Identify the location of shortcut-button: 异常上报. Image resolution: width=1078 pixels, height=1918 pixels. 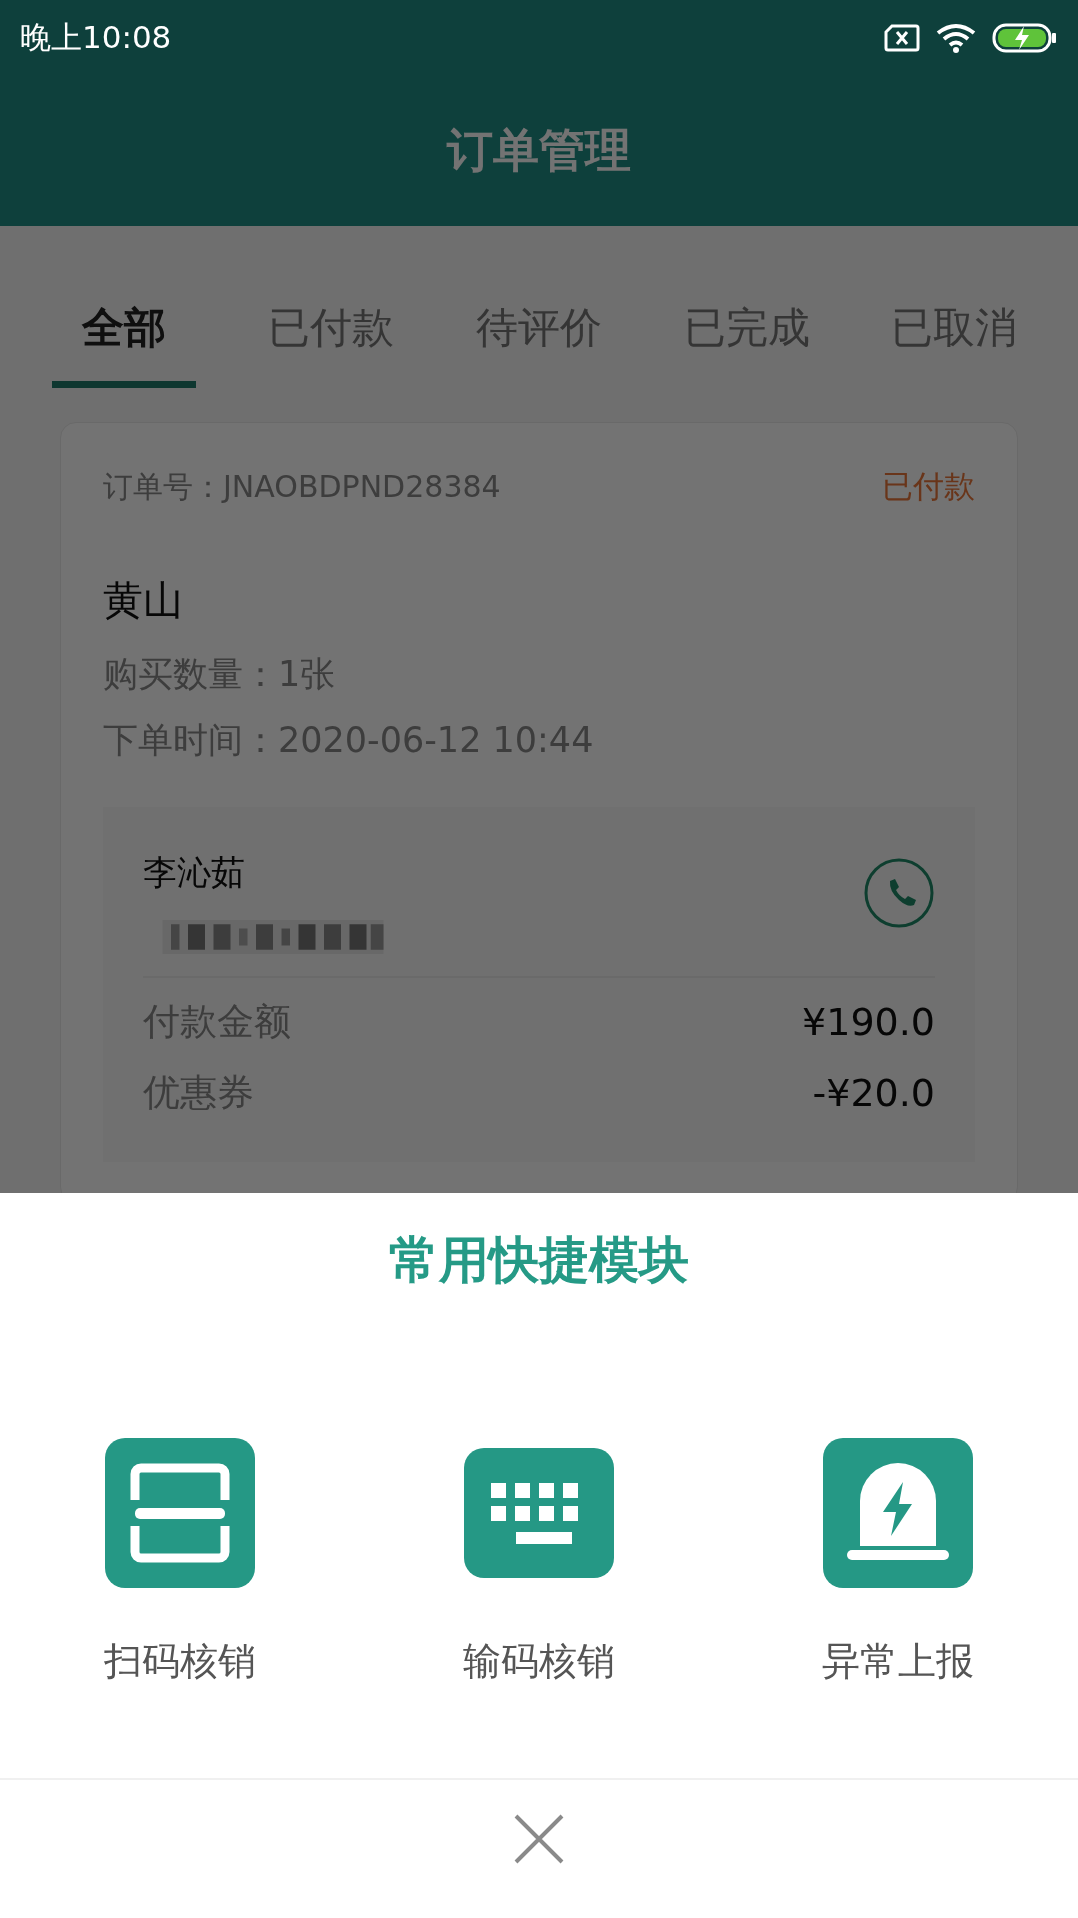
(898, 1563).